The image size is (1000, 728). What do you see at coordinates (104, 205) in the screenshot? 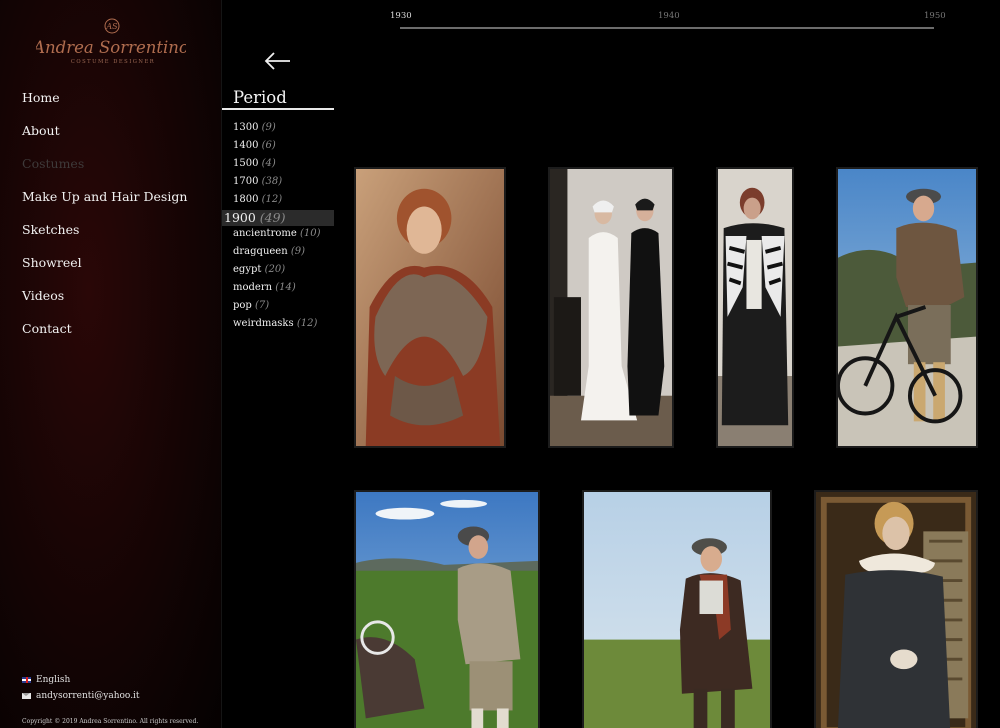
I see `nav-makeup-hair: Make Up and Hair Design` at bounding box center [104, 205].